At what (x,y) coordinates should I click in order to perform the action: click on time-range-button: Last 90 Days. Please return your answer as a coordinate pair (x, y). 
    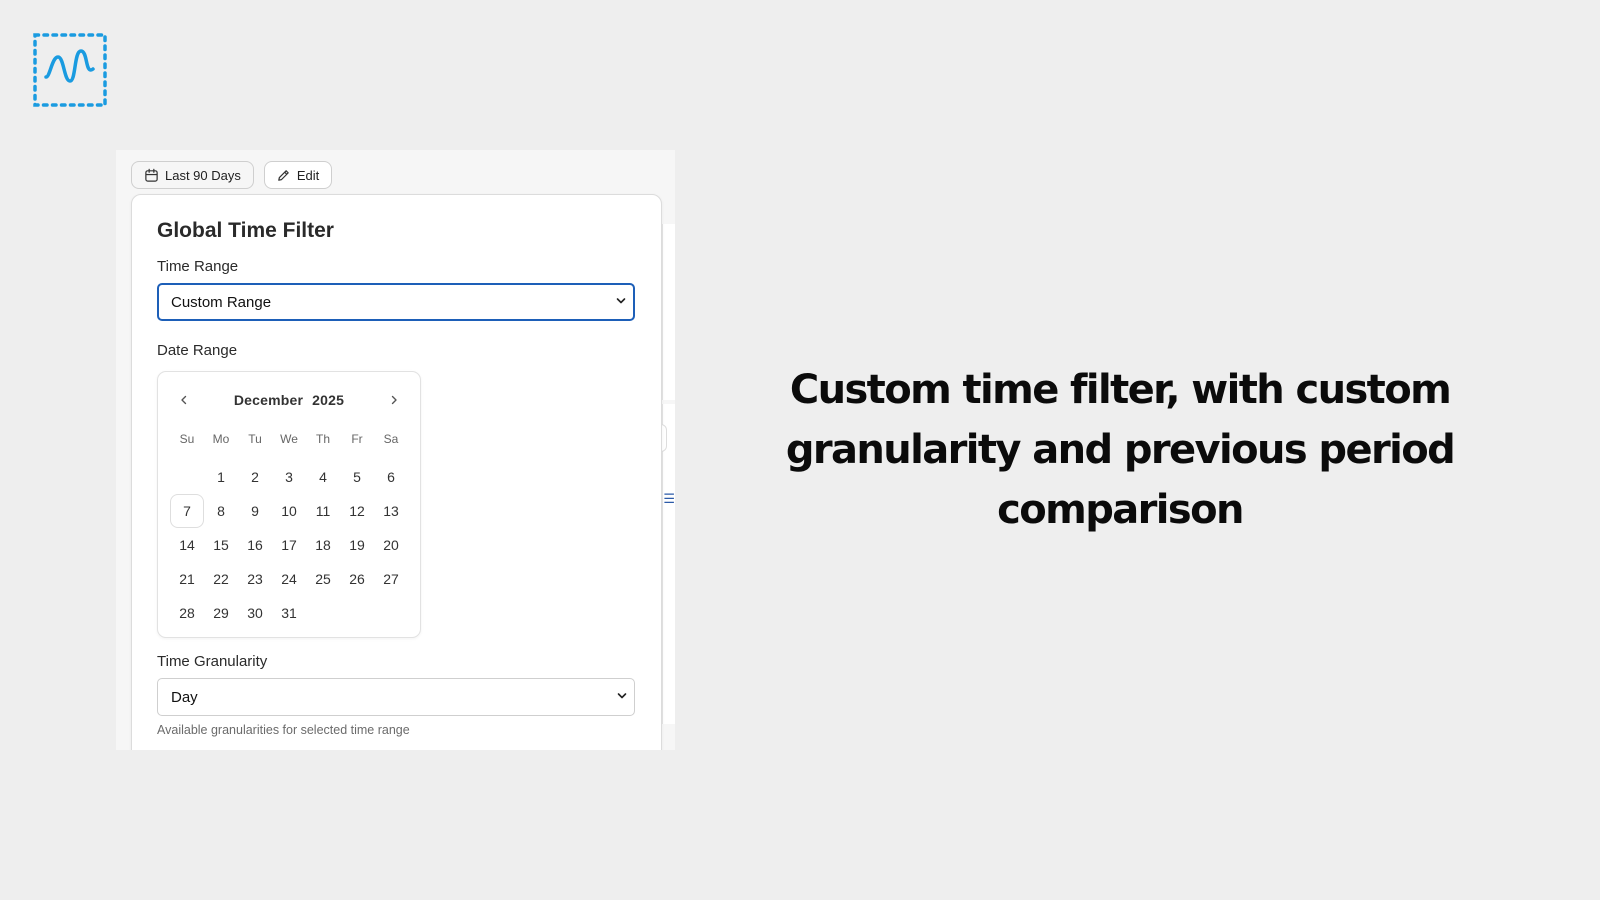
    Looking at the image, I should click on (192, 175).